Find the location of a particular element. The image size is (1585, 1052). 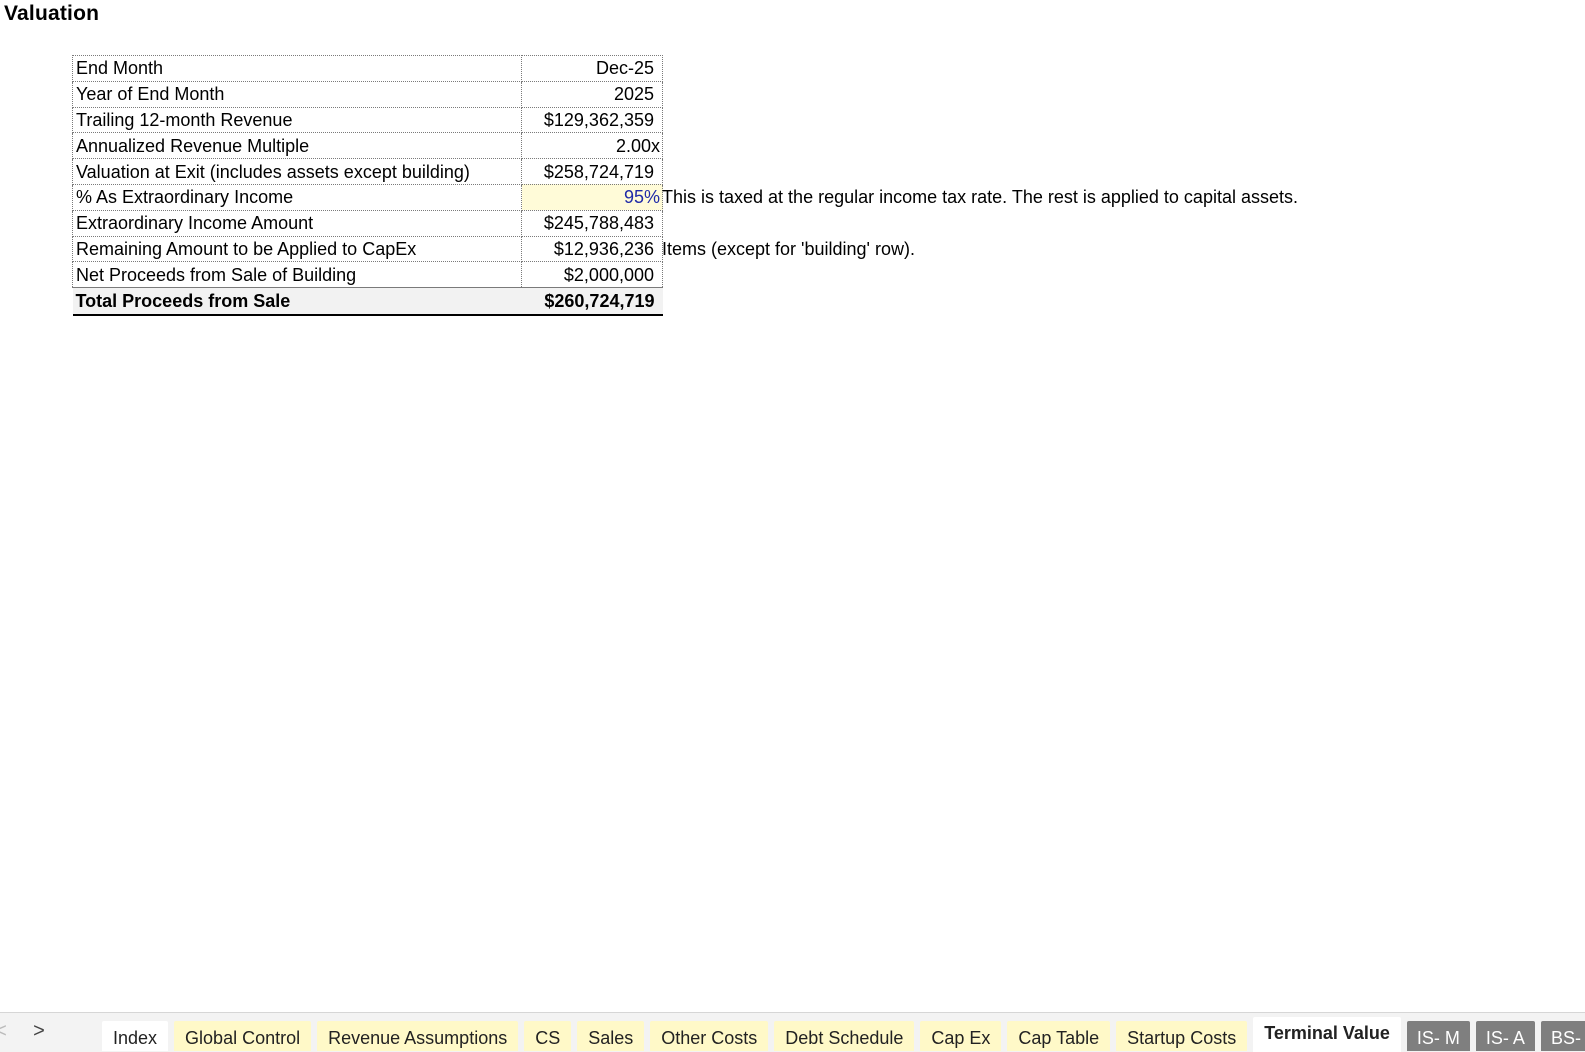

extraordinary-income-input: 95% is located at coordinates (592, 197).